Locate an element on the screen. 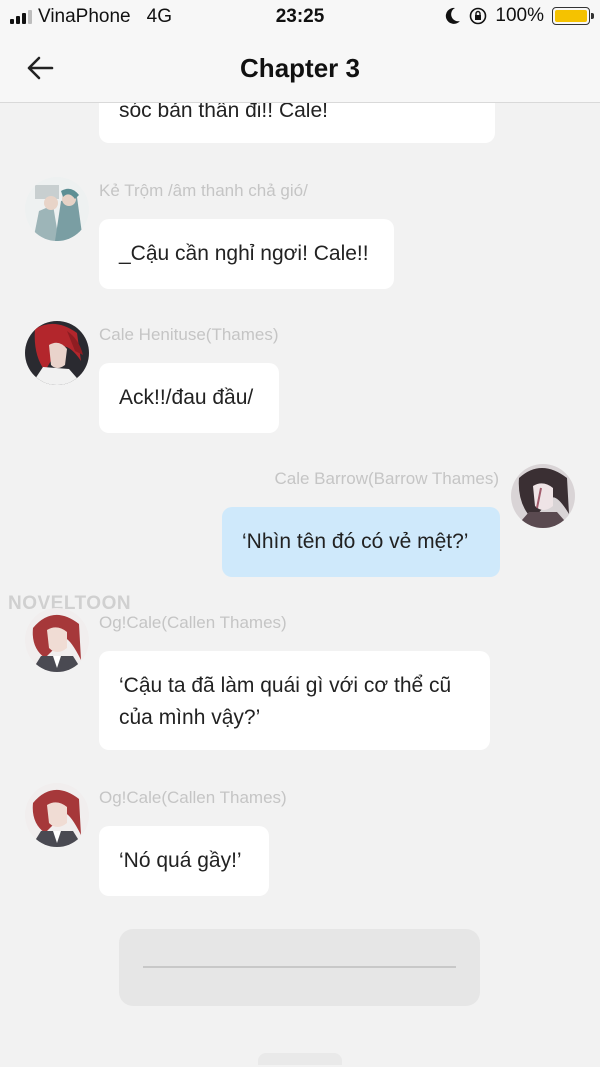  page-title: Chapter 3 is located at coordinates (300, 68).